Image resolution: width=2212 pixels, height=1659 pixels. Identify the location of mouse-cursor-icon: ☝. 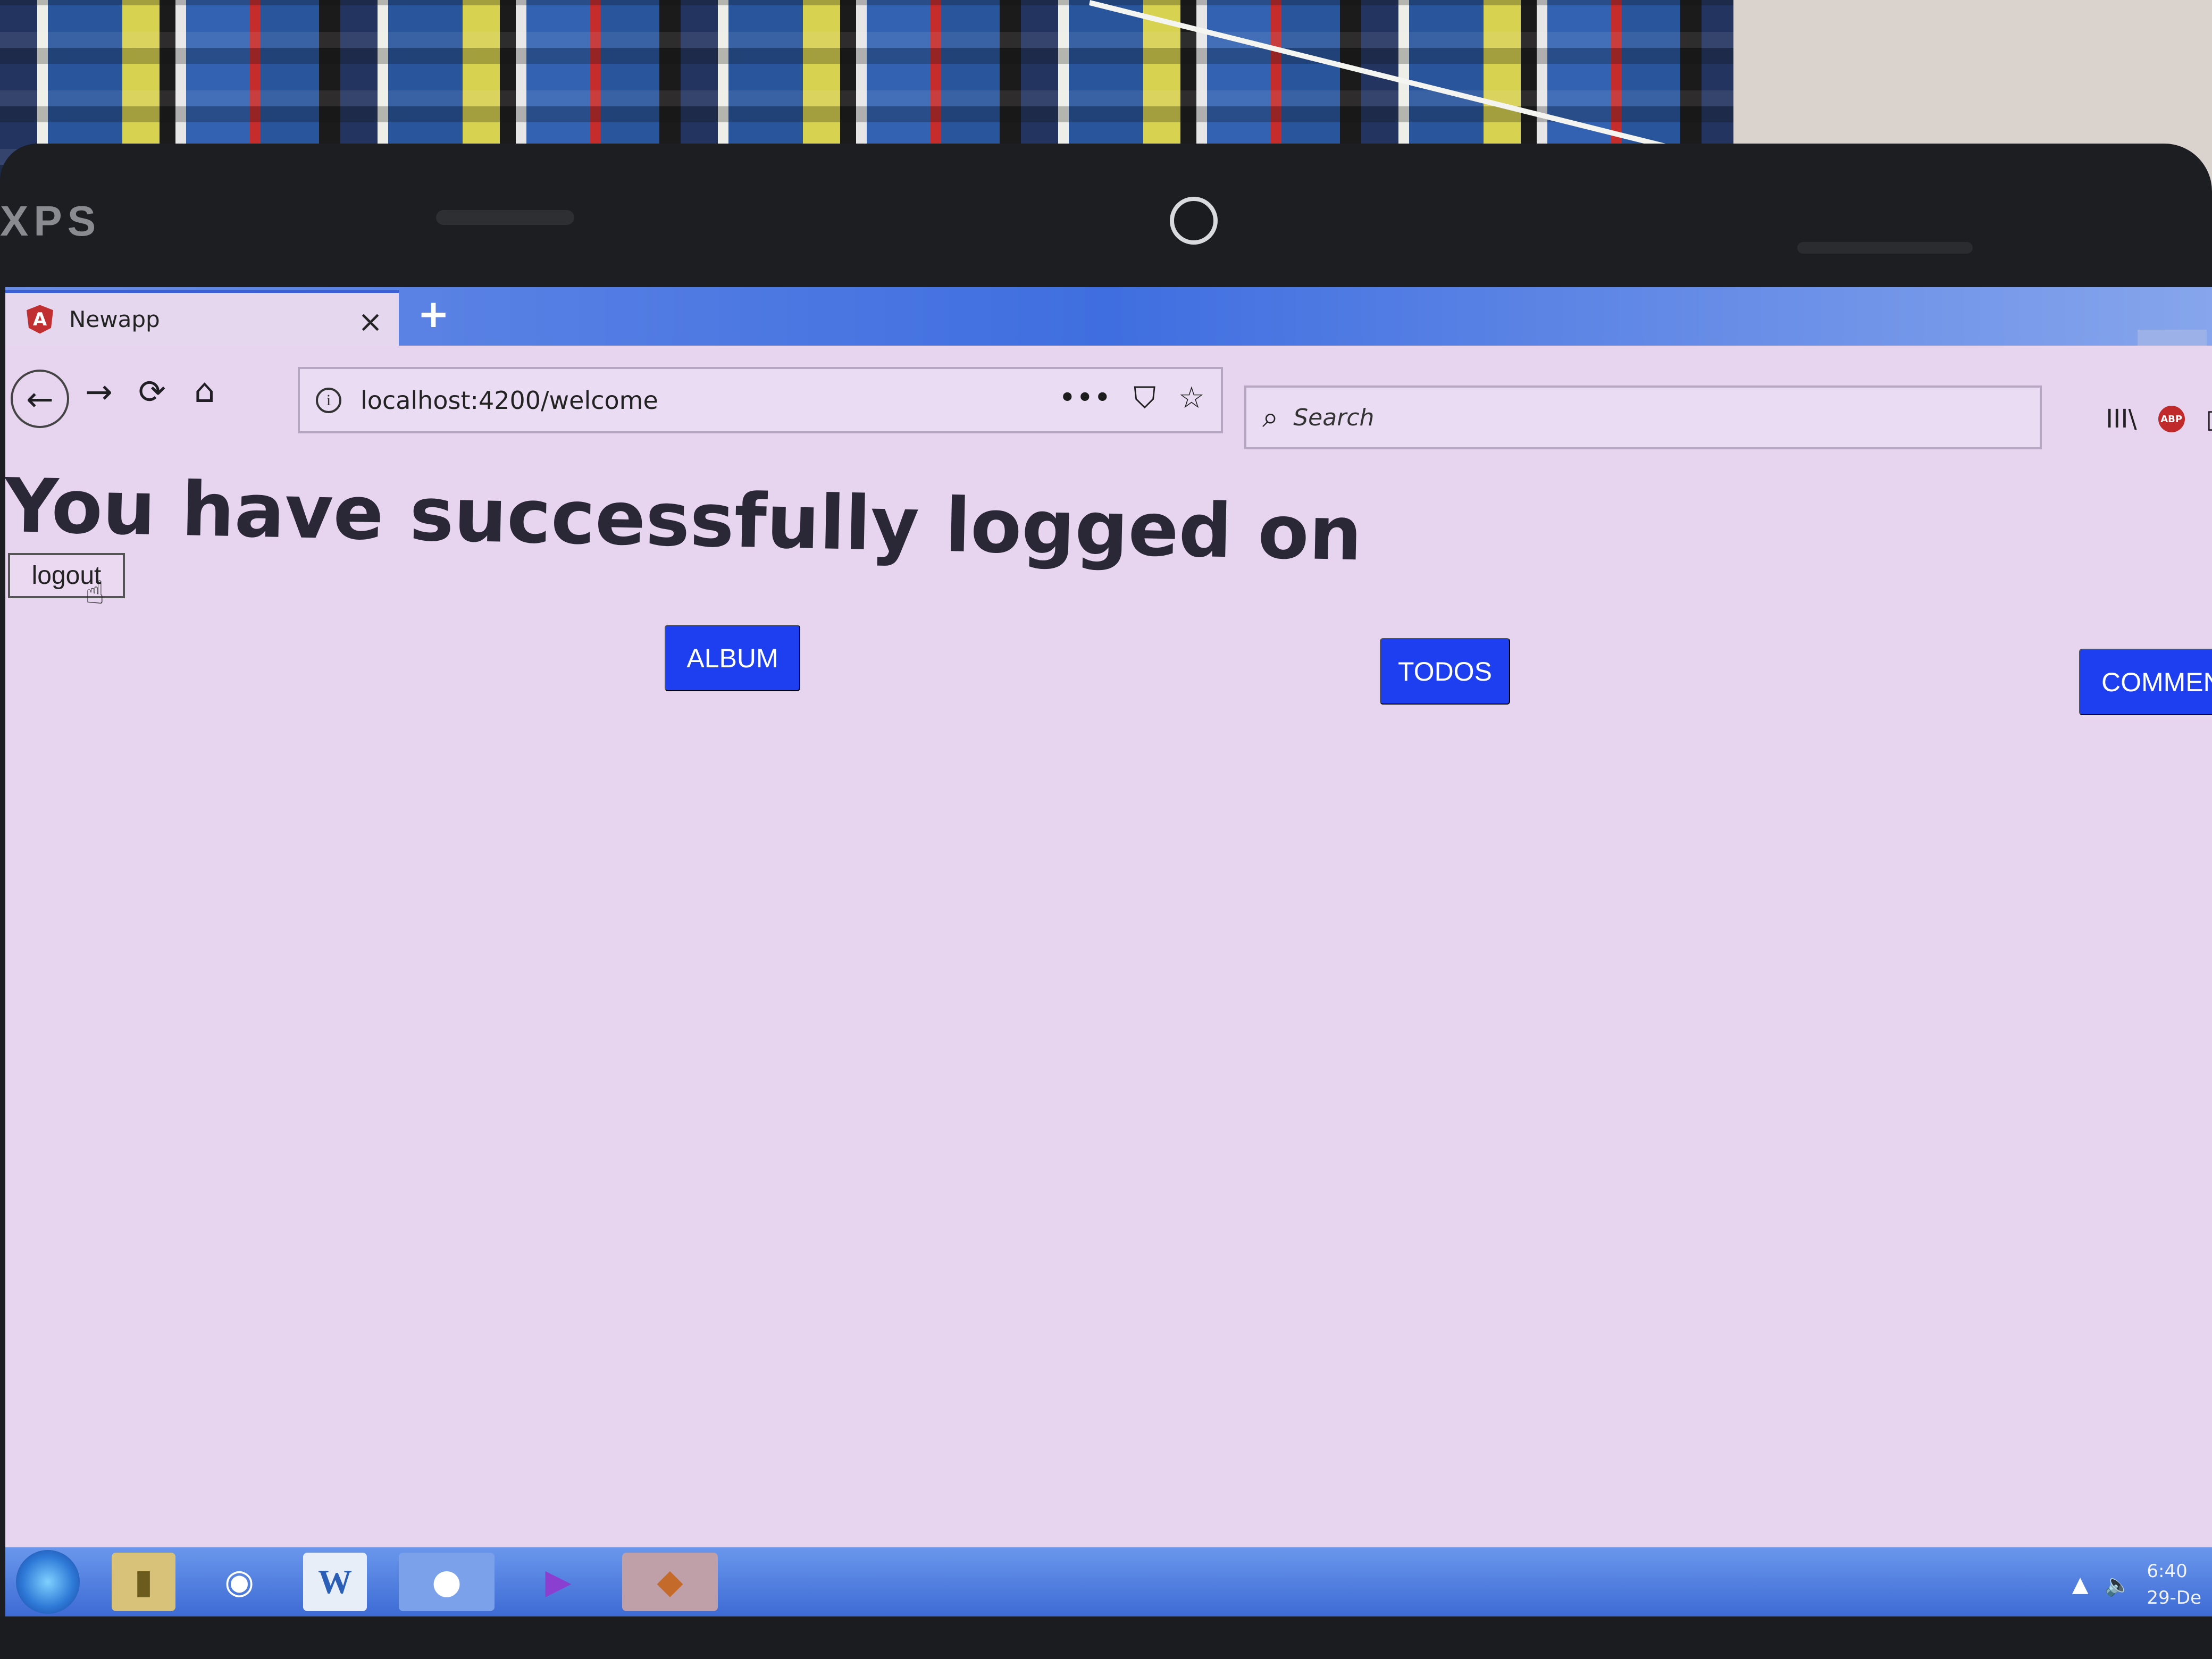
(95, 592).